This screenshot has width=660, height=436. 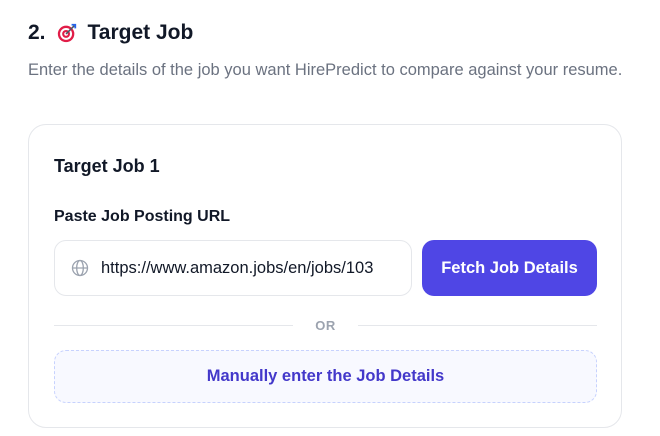 I want to click on divider-line-right, so click(x=477, y=325).